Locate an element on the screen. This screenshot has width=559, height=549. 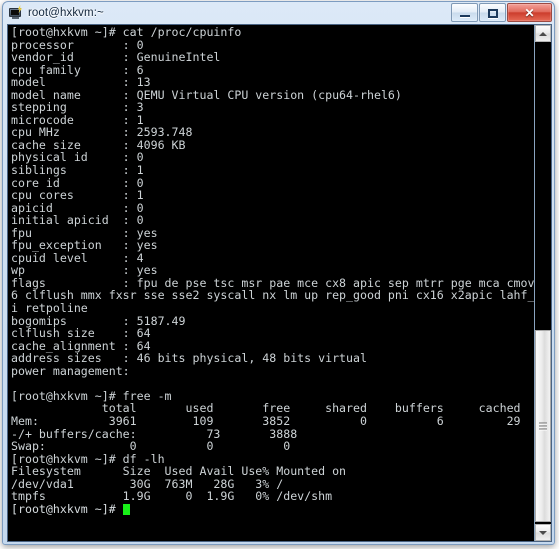
terminal-line: cpu cores : 1 is located at coordinates (77, 195).